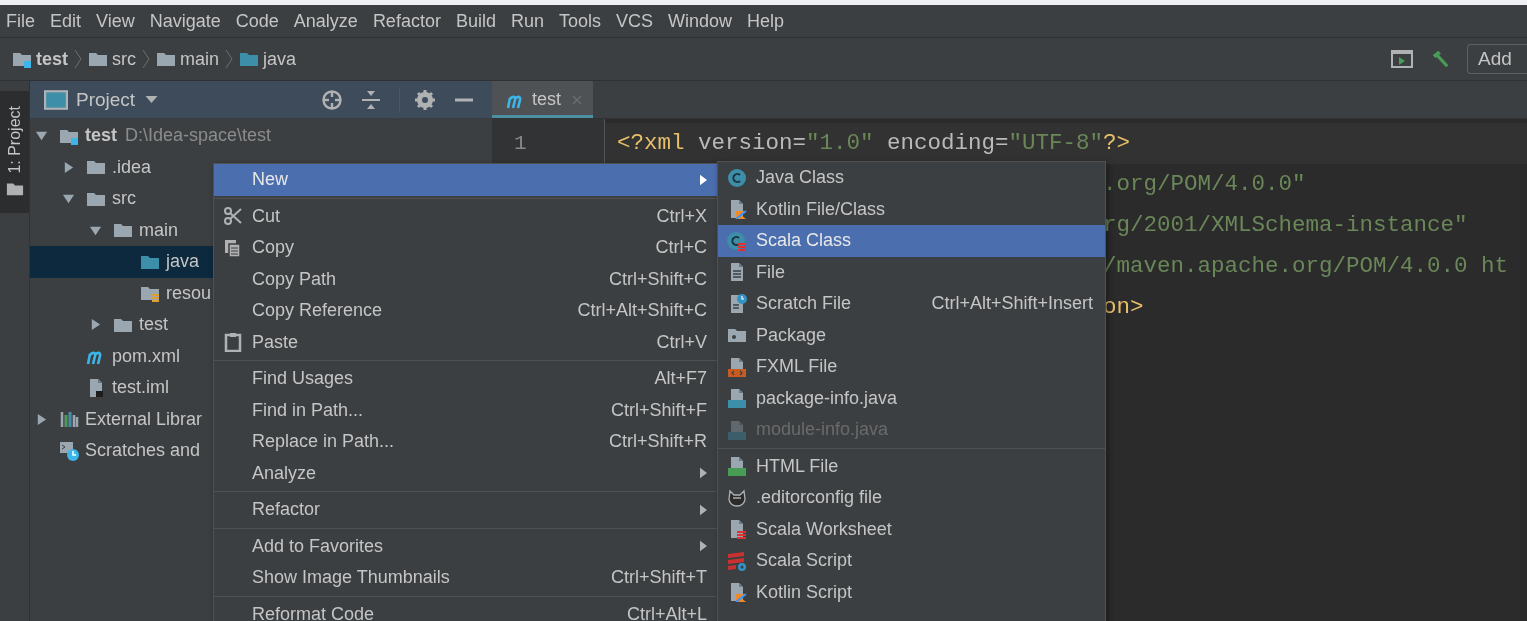 This screenshot has width=1527, height=621. Describe the element at coordinates (132, 167) in the screenshot. I see `tree-label: .idea` at that location.